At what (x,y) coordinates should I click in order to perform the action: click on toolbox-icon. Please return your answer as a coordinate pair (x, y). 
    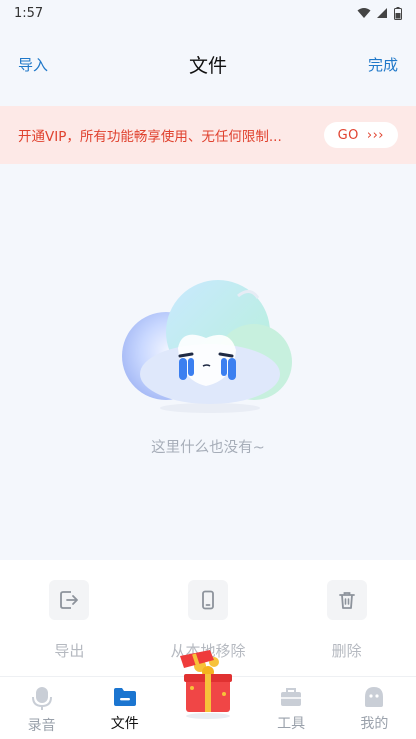
    Looking at the image, I should click on (291, 697).